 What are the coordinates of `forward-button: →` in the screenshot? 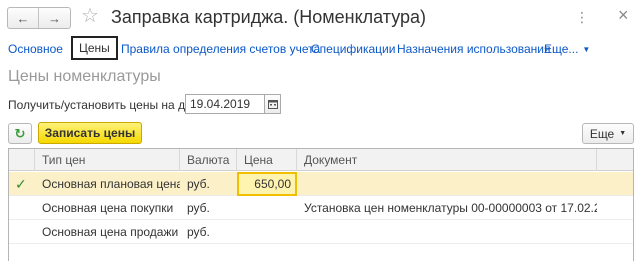 It's located at (54, 18).